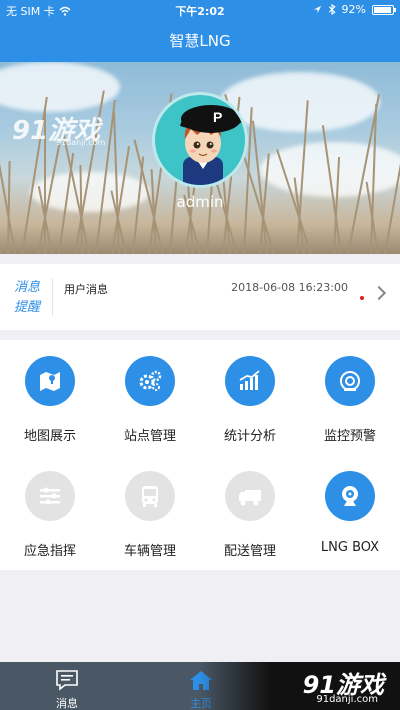 This screenshot has width=400, height=710. Describe the element at coordinates (250, 381) in the screenshot. I see `chart-icon` at that location.